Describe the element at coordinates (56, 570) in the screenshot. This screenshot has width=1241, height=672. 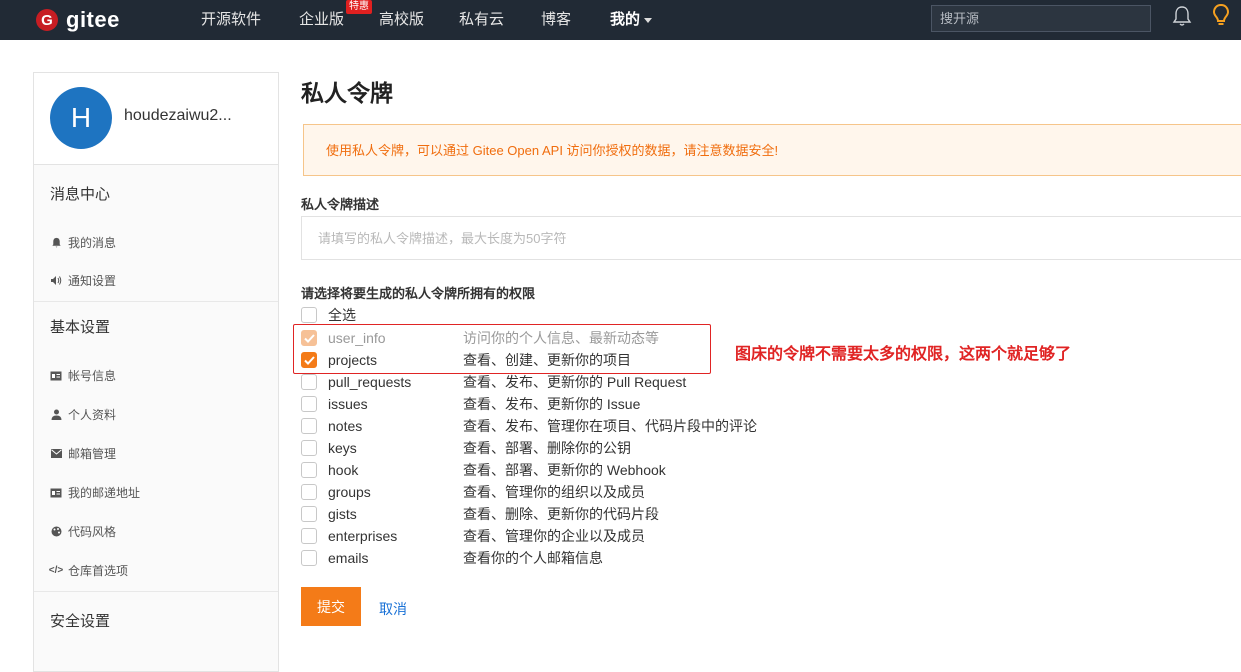
I see `code-icon: </>` at that location.